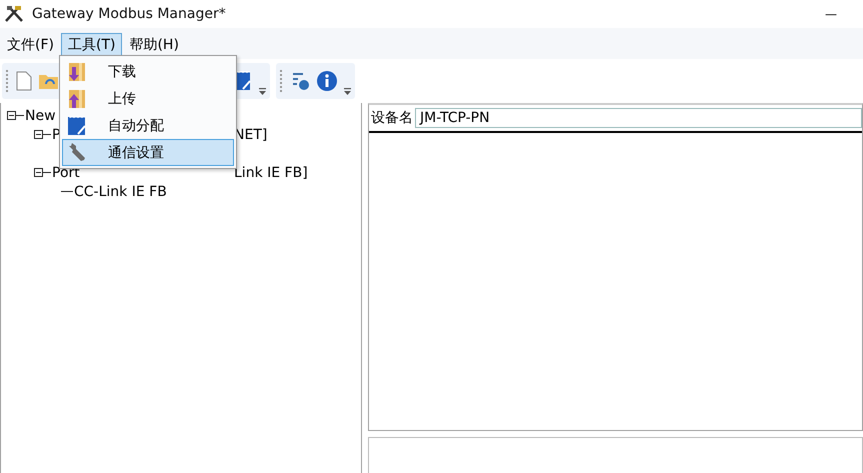 The width and height of the screenshot is (863, 473). I want to click on help-list-icon, so click(300, 81).